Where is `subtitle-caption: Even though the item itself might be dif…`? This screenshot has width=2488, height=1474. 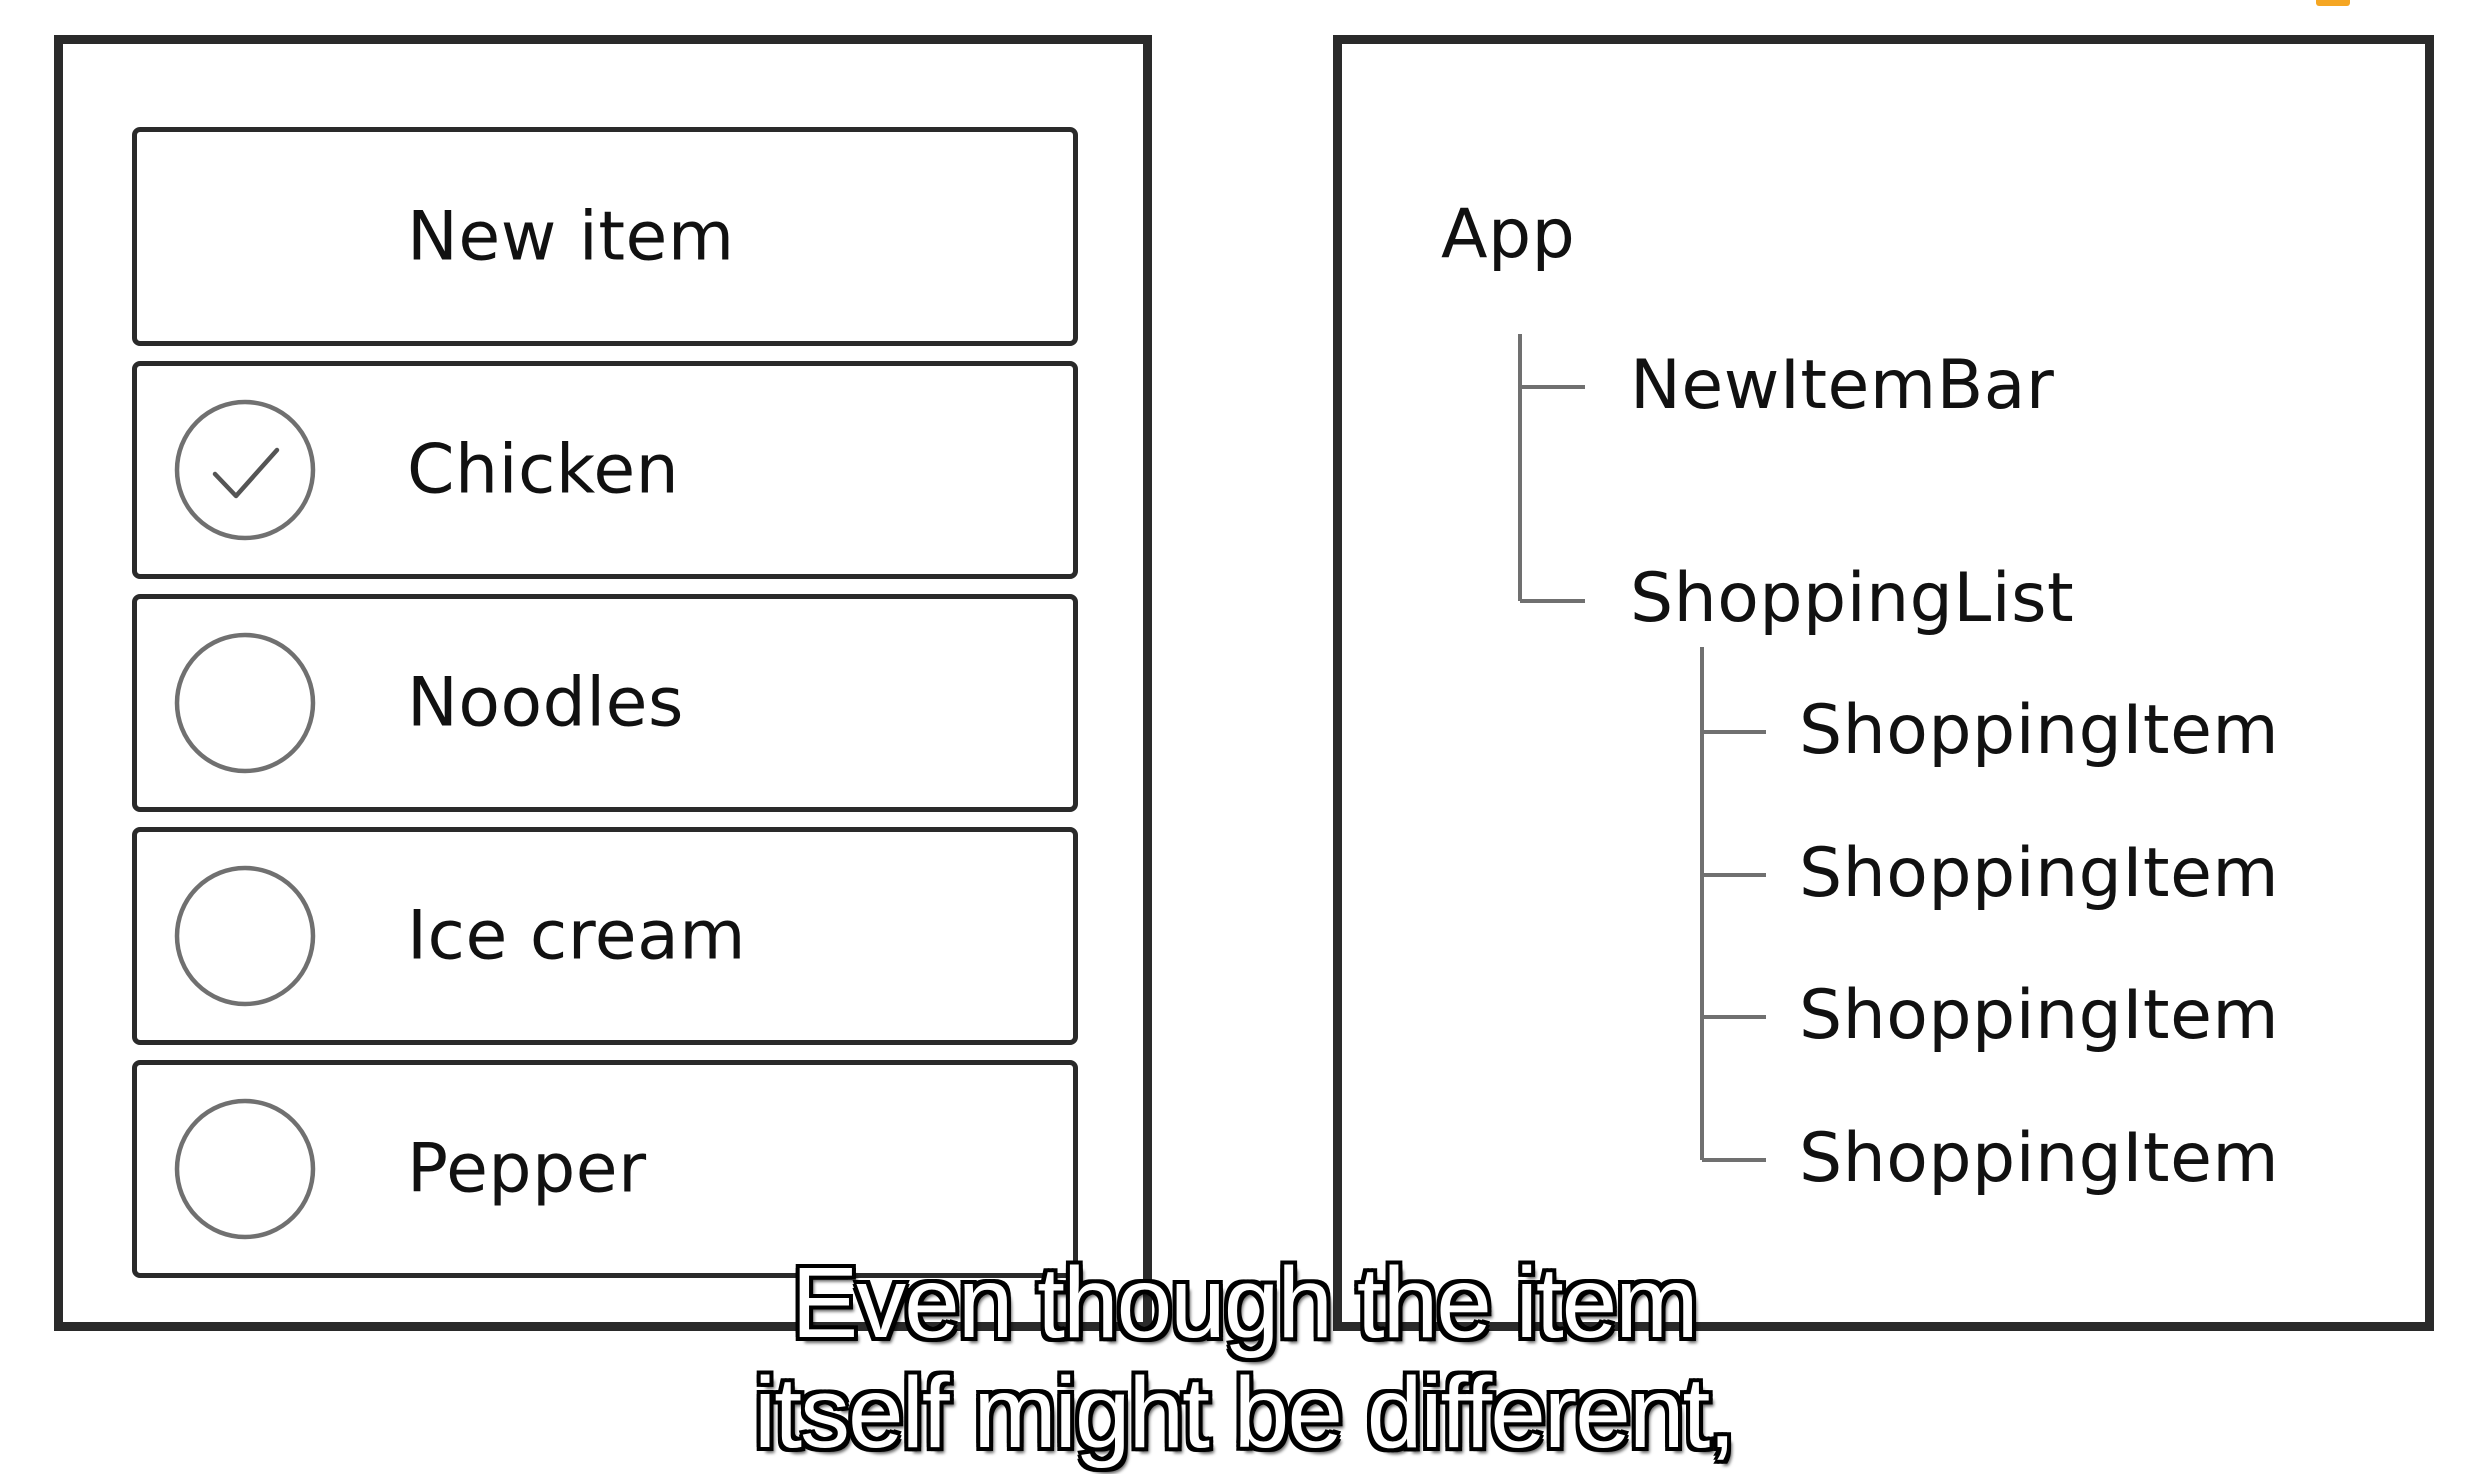
subtitle-caption: Even though the item itself might be dif… is located at coordinates (1244, 1358).